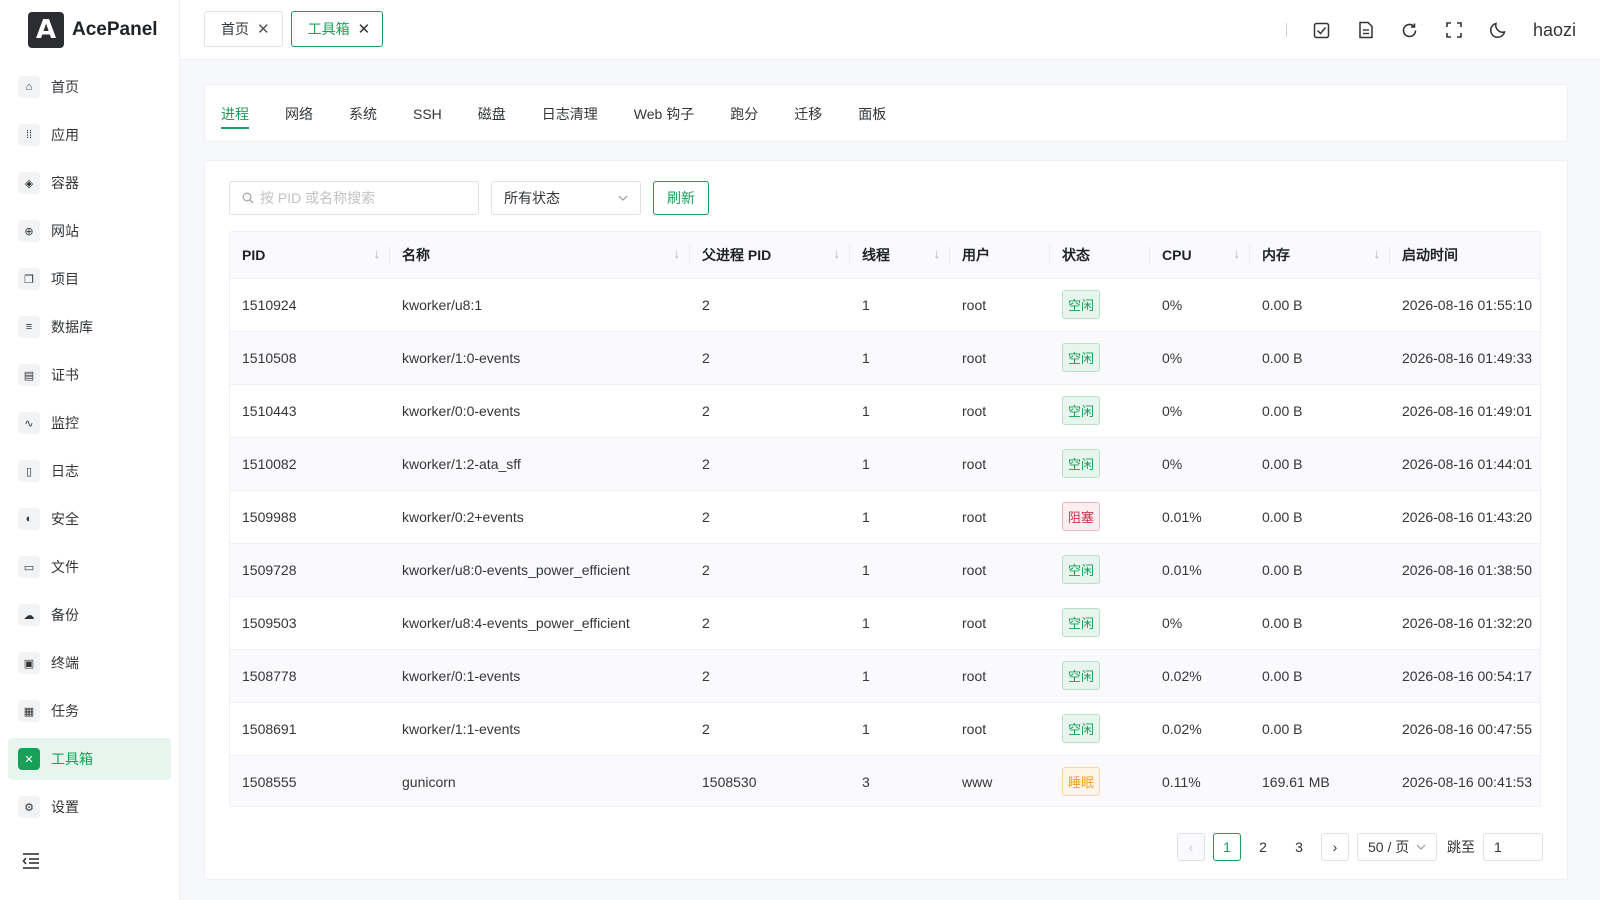  Describe the element at coordinates (1191, 847) in the screenshot. I see `prev-page-button: ‹` at that location.